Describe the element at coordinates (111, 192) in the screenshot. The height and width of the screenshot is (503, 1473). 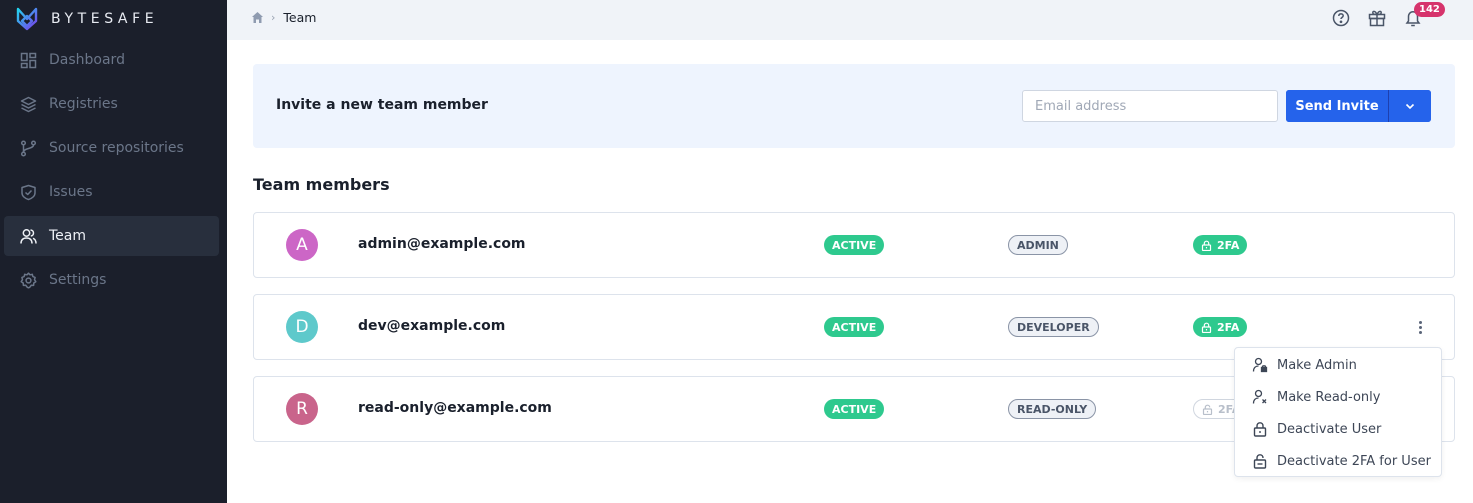
I see `sidebar-item-issues: Issues` at that location.